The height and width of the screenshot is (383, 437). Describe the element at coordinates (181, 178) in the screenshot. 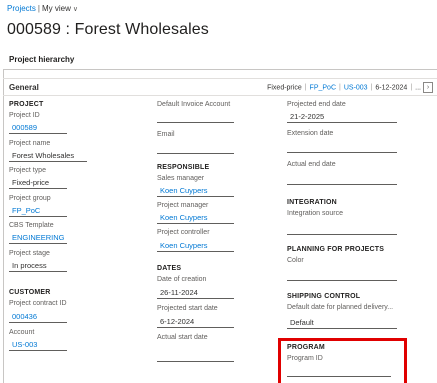

I see `sales-manager-label: Sales manager` at that location.